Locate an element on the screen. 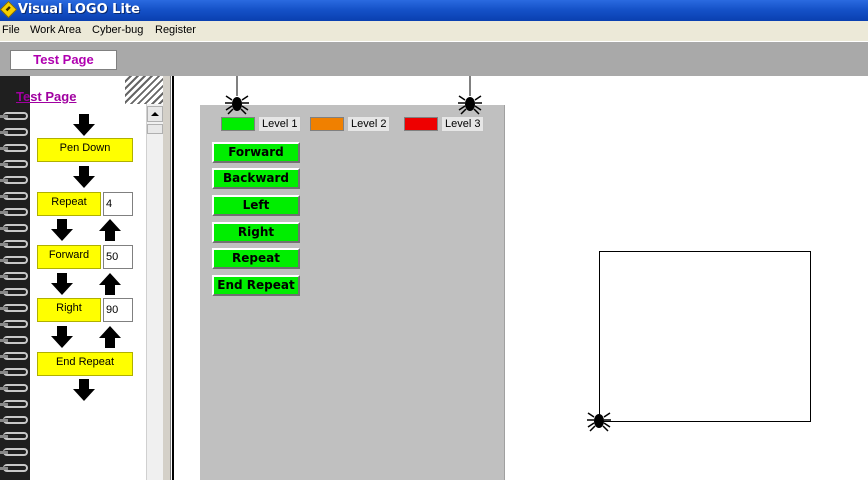 This screenshot has width=868, height=480. notebook-spiral is located at coordinates (15, 278).